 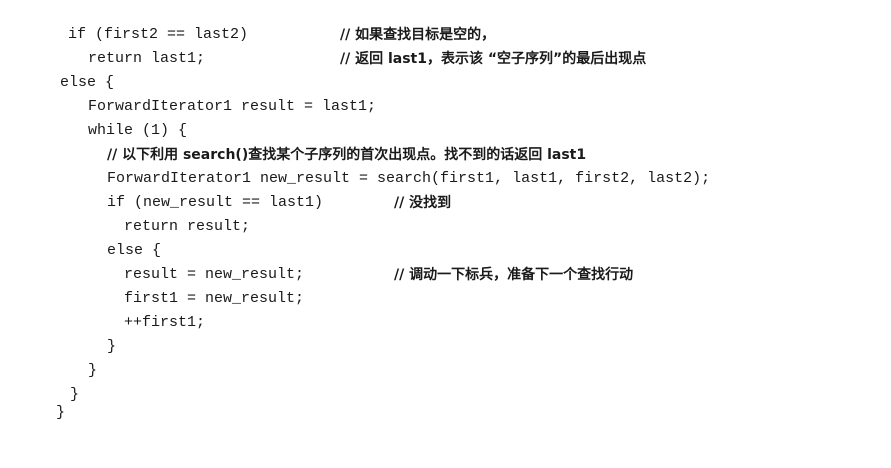 What do you see at coordinates (158, 34) in the screenshot?
I see `code-text: if (first2 == last2)` at bounding box center [158, 34].